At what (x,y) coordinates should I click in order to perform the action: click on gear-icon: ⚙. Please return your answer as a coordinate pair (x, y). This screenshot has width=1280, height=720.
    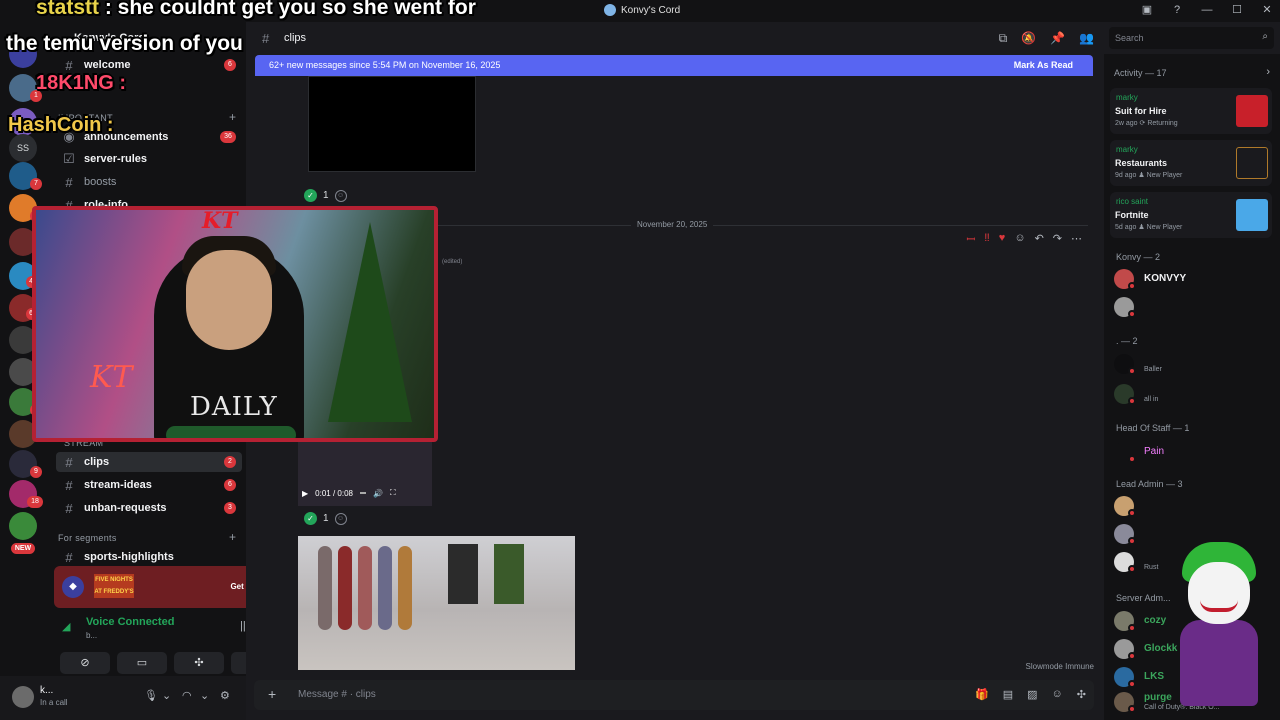
    Looking at the image, I should click on (225, 695).